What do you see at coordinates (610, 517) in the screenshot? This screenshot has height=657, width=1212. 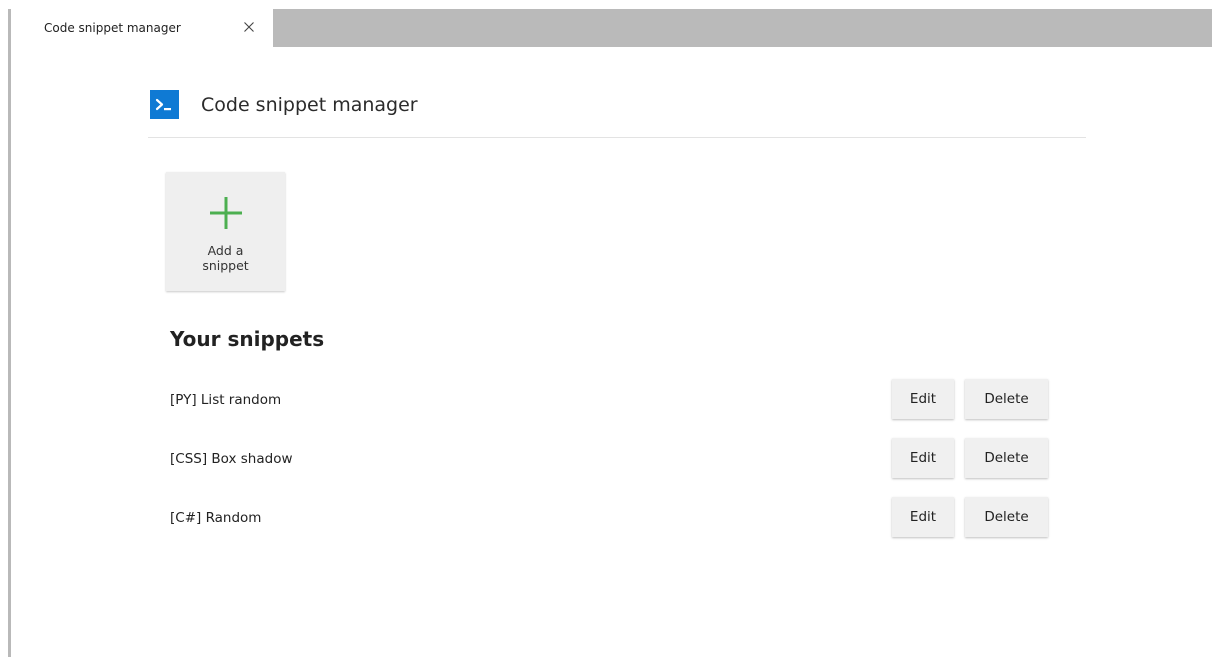 I see `list-item: [C#] Random Edit Delete` at bounding box center [610, 517].